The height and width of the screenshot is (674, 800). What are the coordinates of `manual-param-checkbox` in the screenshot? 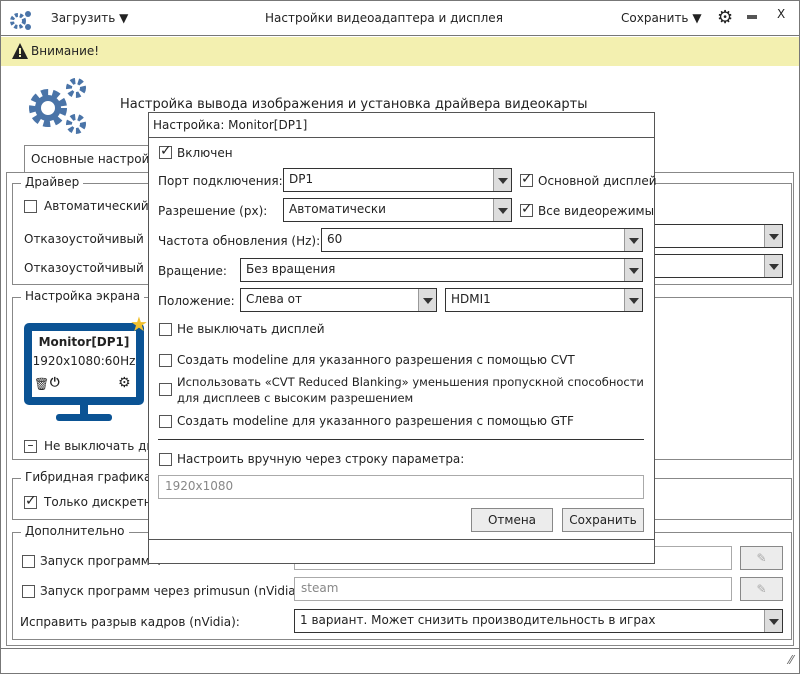 It's located at (165, 459).